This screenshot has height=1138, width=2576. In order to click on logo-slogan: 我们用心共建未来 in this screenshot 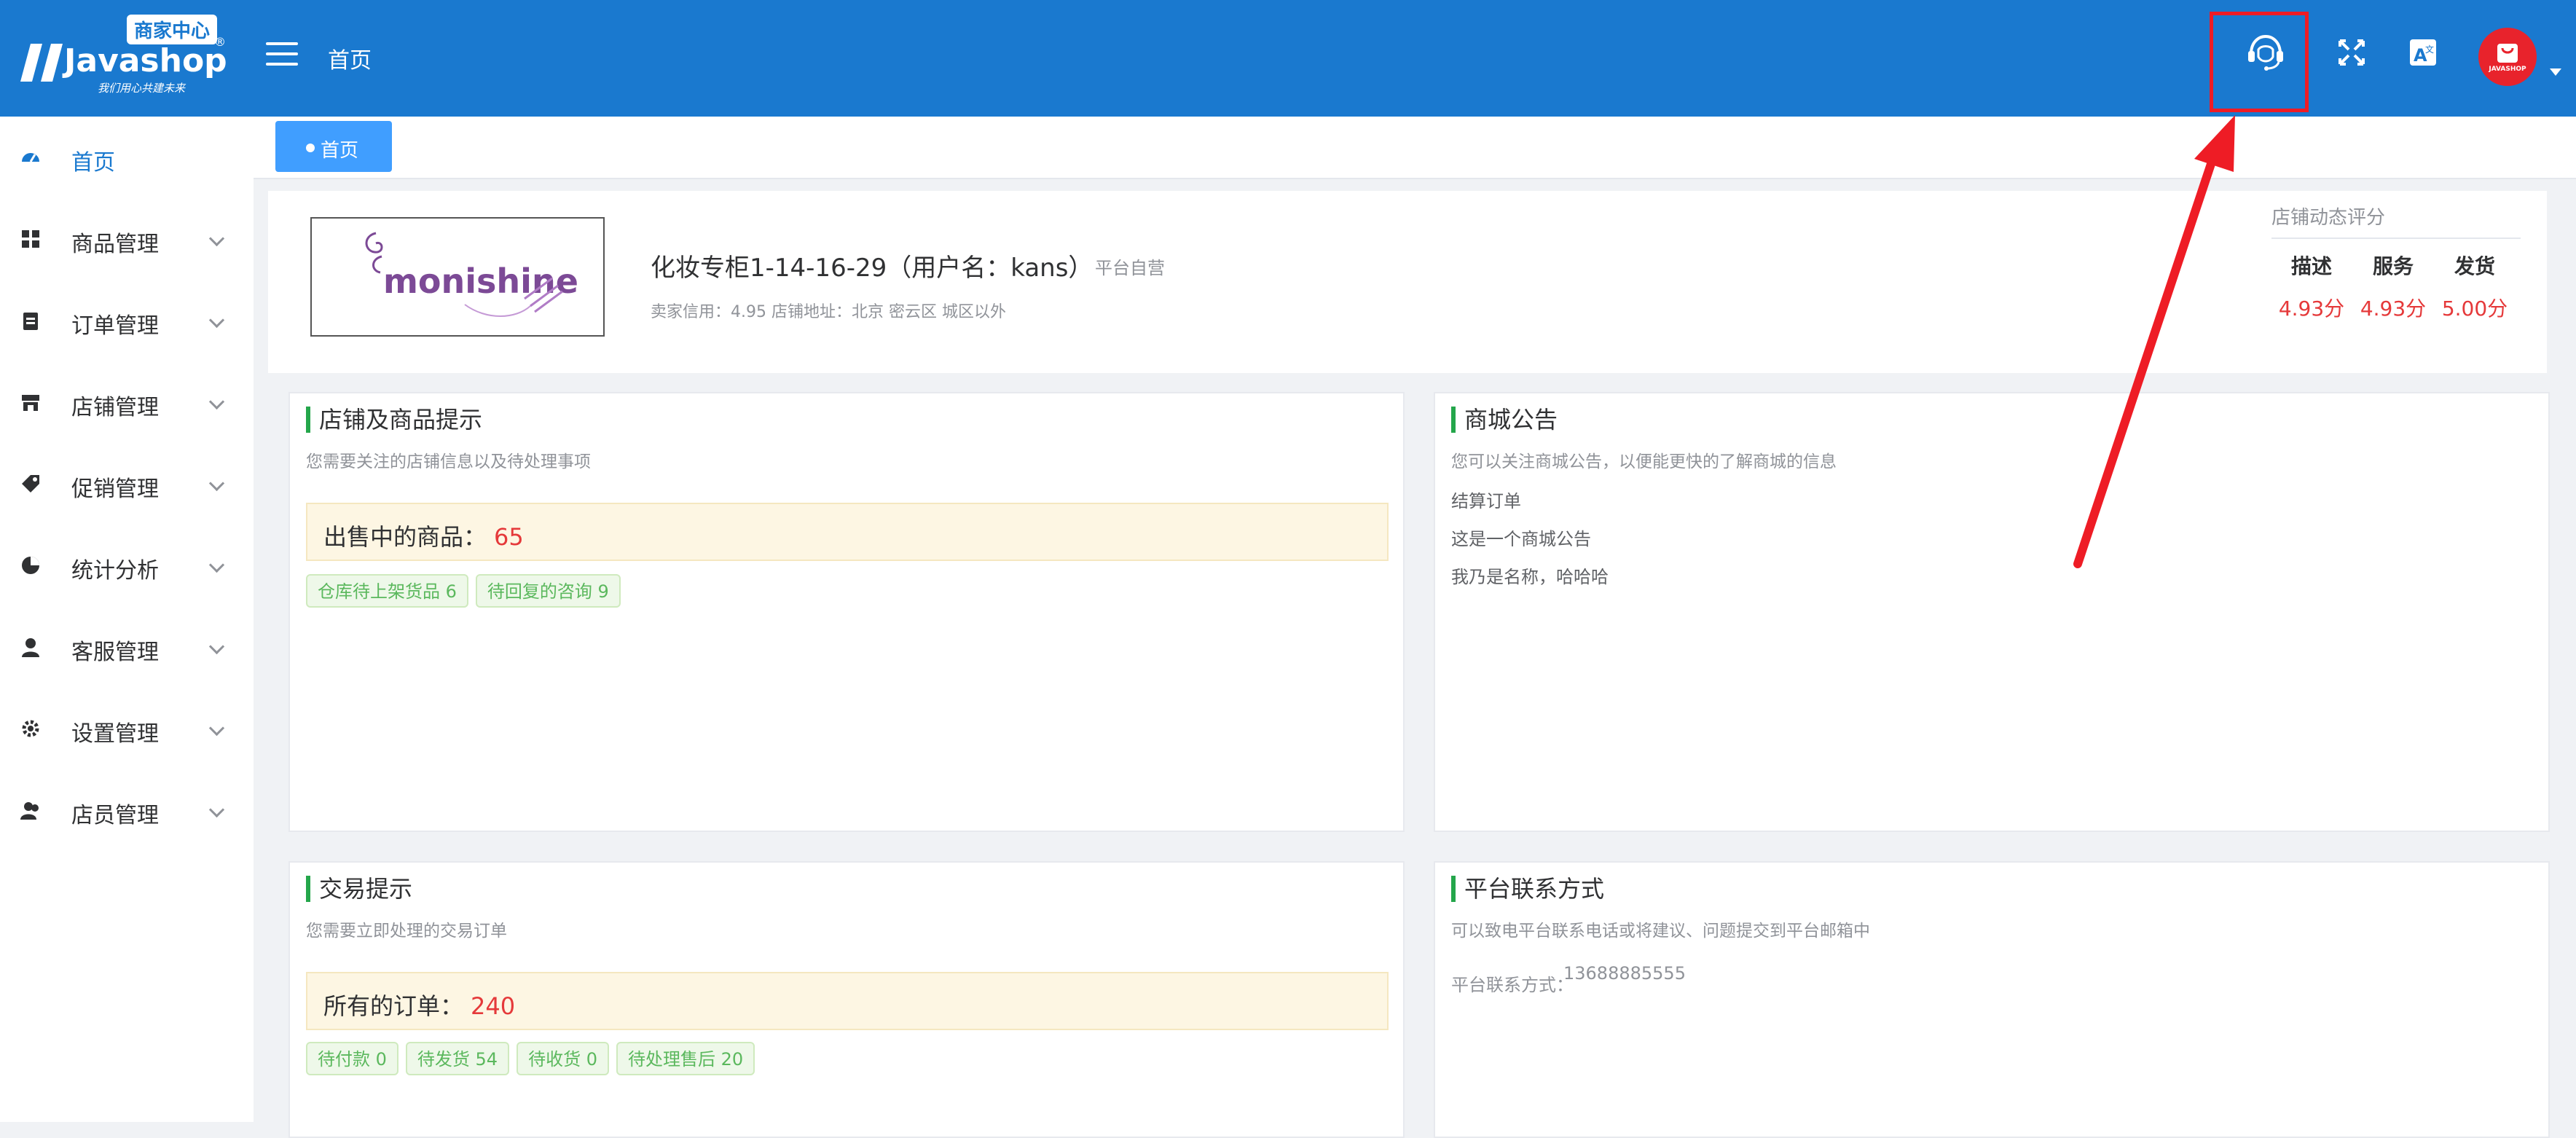, I will do `click(142, 88)`.